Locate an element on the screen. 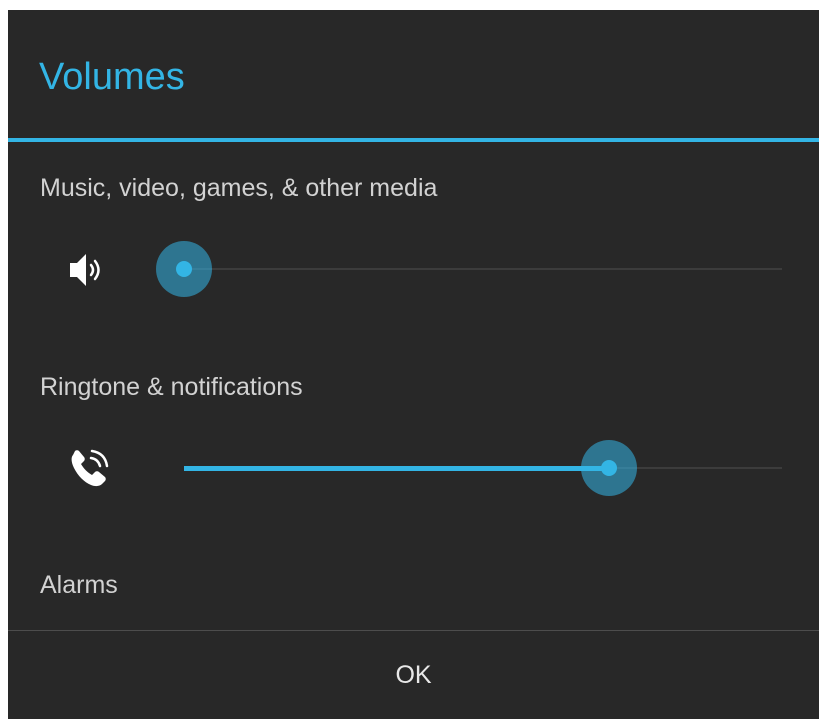  media-volume-label: Music, video, games, & other media is located at coordinates (239, 188).